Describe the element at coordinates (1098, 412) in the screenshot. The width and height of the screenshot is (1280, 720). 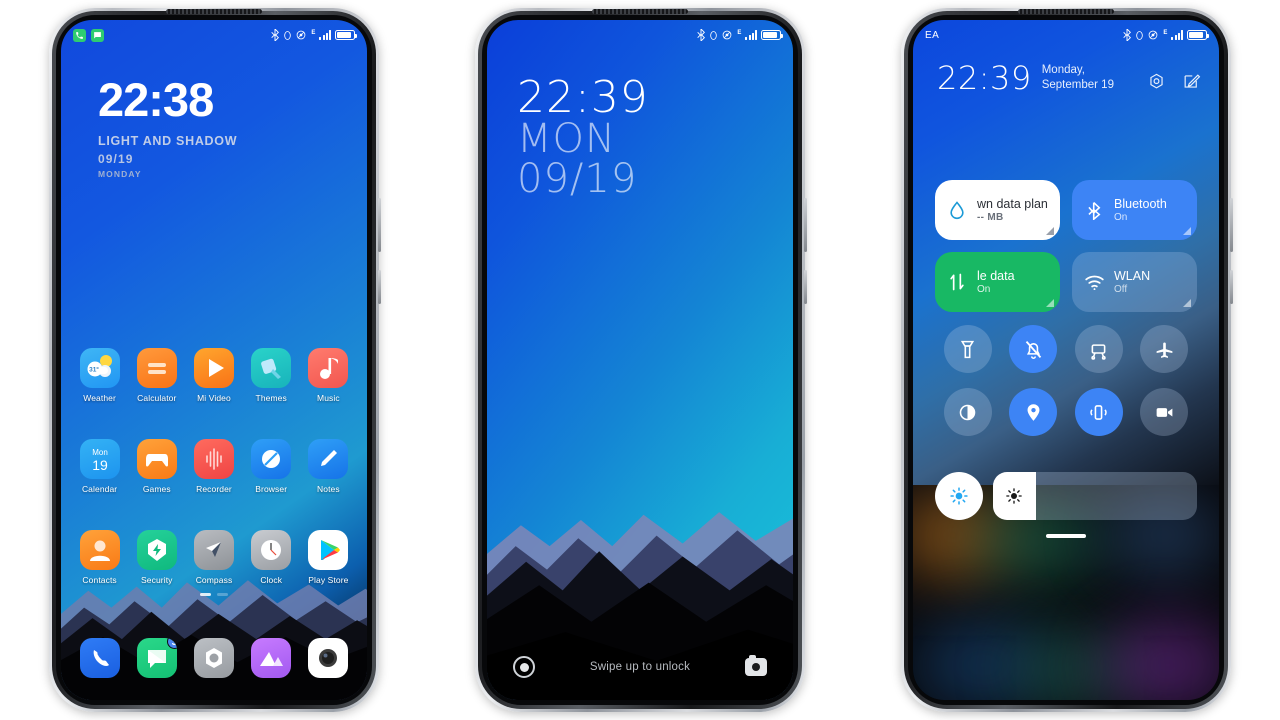
I see `vibrate-icon` at that location.